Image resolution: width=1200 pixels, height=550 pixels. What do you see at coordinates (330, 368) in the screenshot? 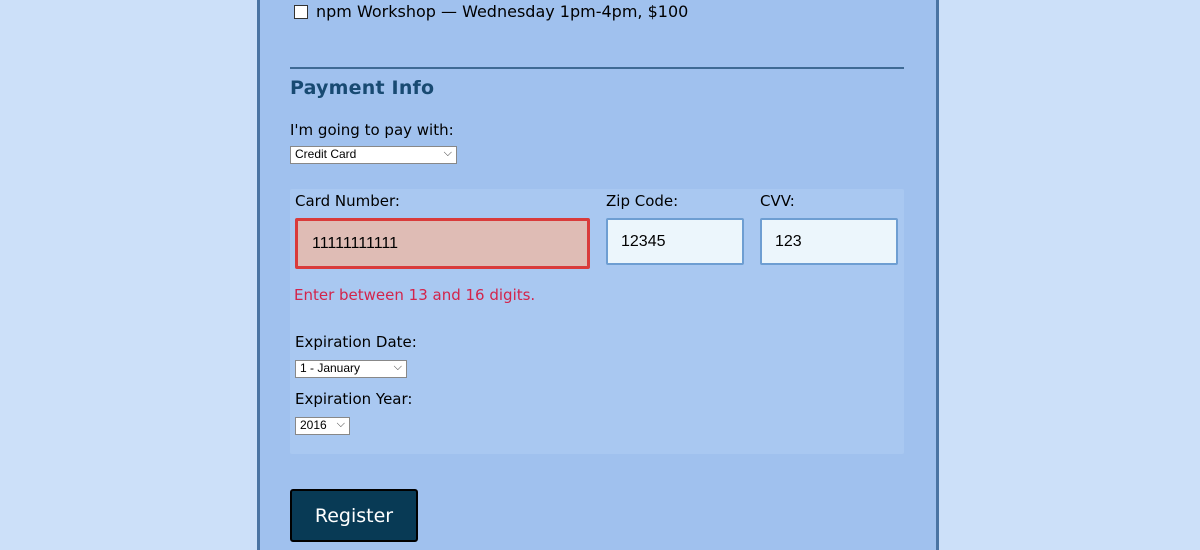
I see `expiration-month-value: 1 - January` at bounding box center [330, 368].